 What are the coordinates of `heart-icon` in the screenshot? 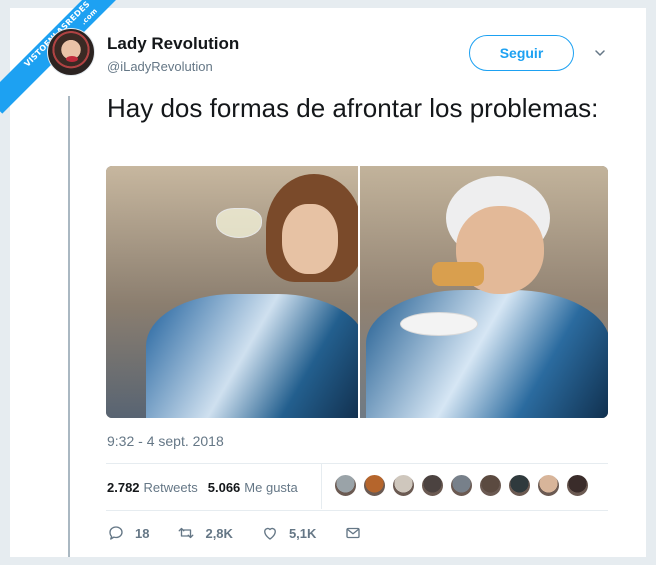 It's located at (270, 533).